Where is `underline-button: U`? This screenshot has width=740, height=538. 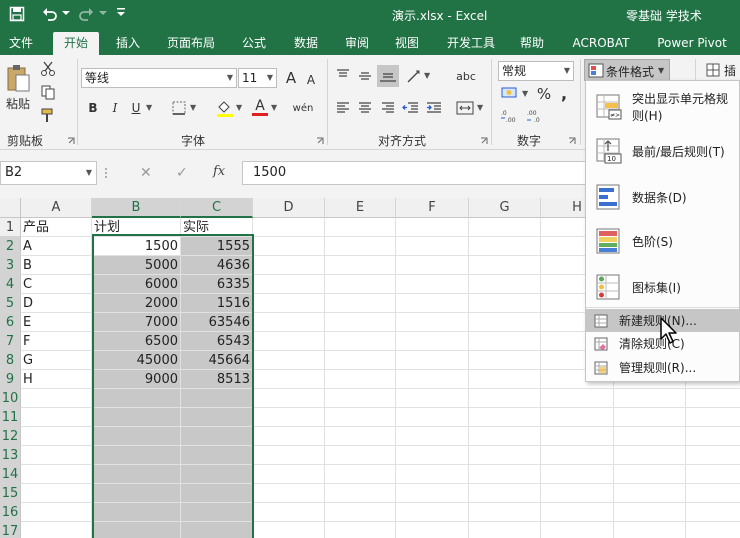 underline-button: U is located at coordinates (136, 108).